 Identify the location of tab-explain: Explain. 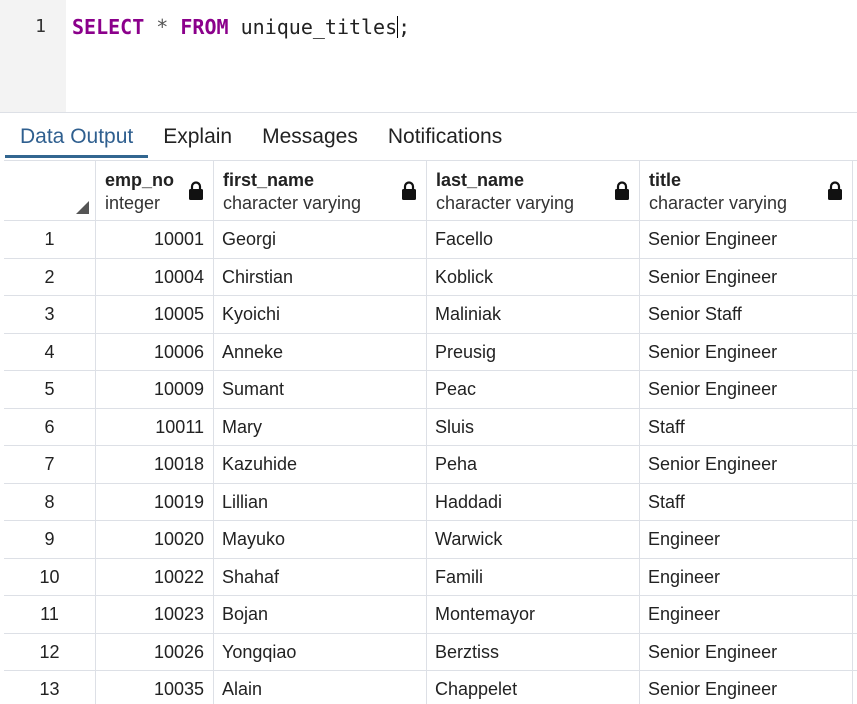
(197, 136).